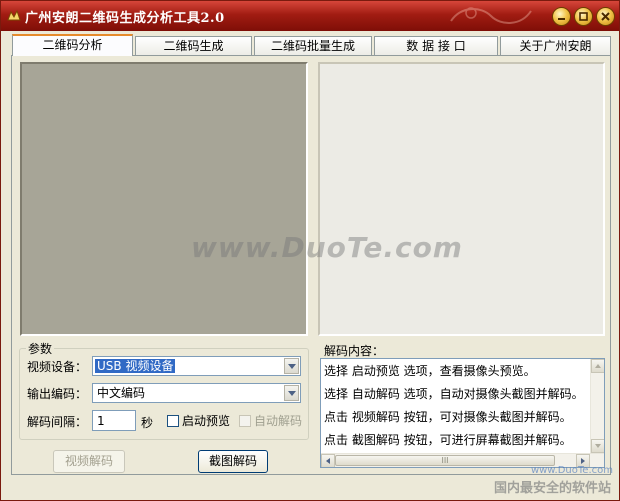 The height and width of the screenshot is (501, 620). I want to click on minimize-button, so click(561, 16).